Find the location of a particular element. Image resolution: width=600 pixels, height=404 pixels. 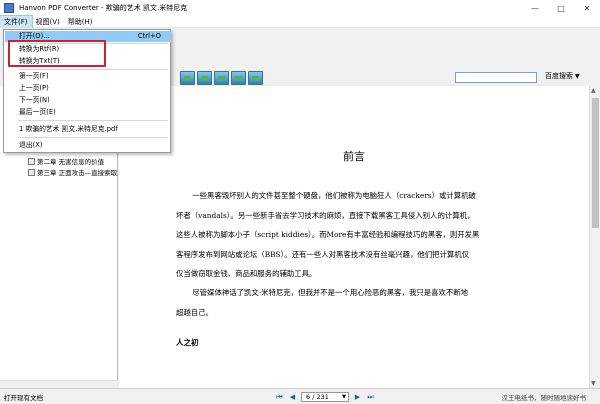

page-selector: 6 / 231 ▼ is located at coordinates (325, 397).